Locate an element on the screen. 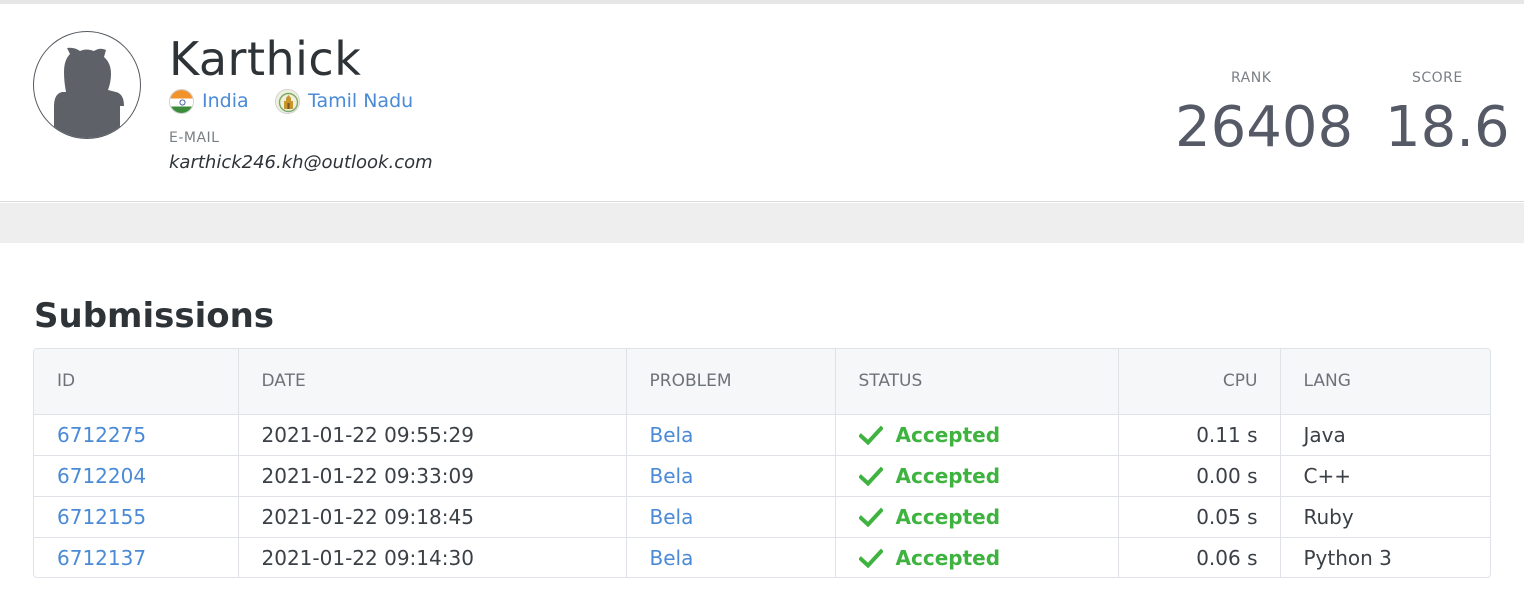  submissions-title: Submissions is located at coordinates (154, 316).